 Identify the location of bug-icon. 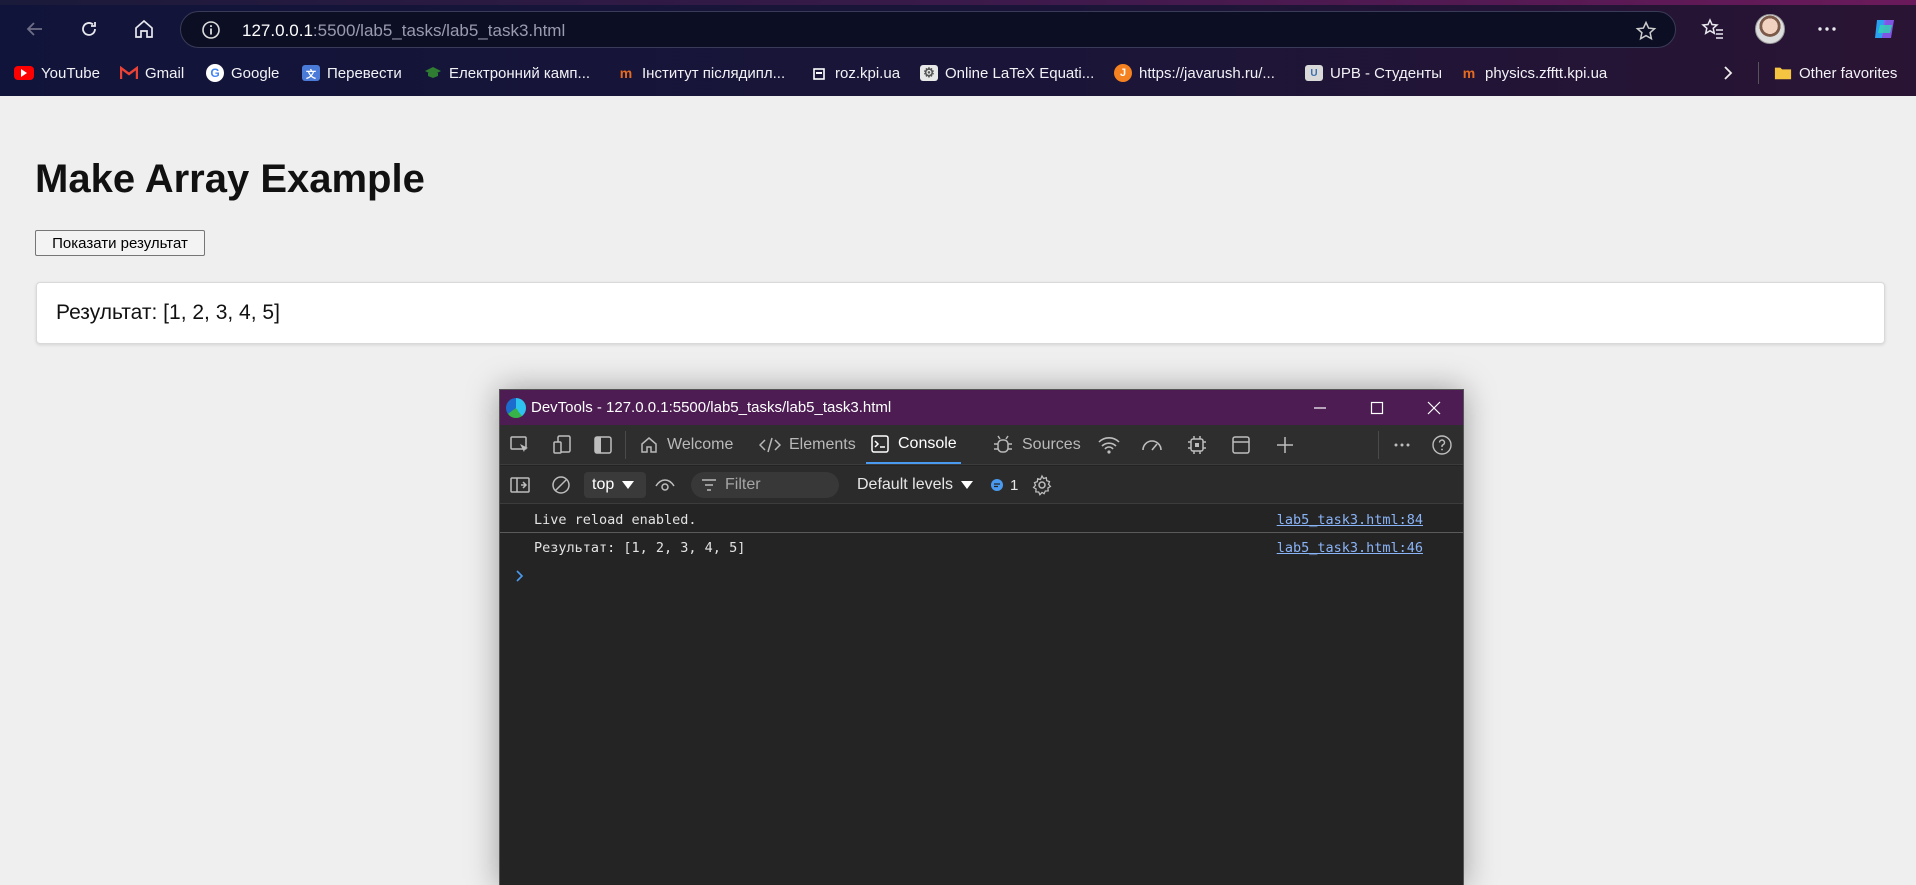
(1003, 444).